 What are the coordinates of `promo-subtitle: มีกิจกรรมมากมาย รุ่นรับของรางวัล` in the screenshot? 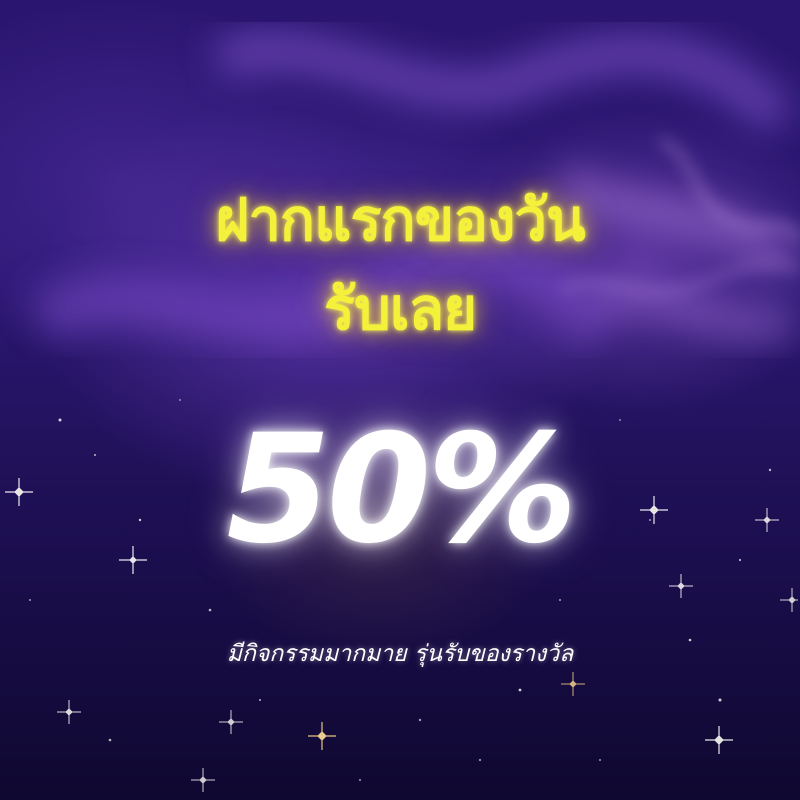 It's located at (400, 654).